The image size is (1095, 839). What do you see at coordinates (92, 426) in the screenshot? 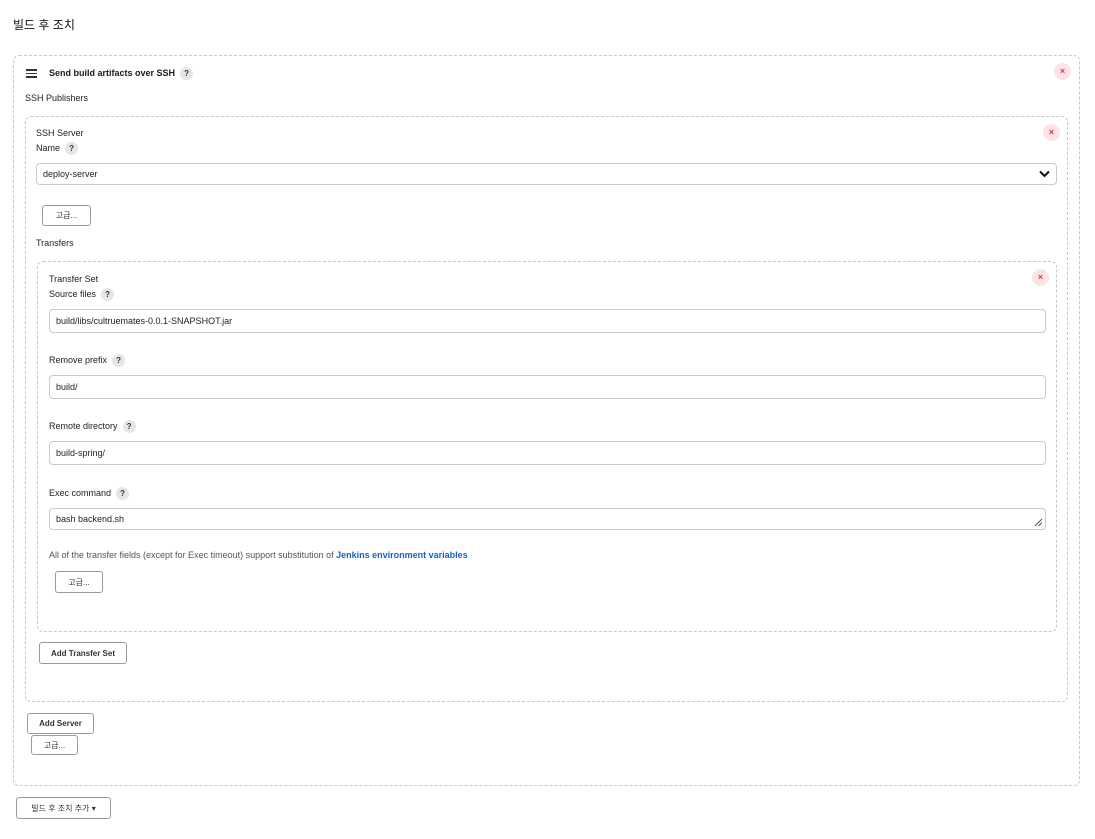
I see `remote-directory-label: Remote directory?` at bounding box center [92, 426].